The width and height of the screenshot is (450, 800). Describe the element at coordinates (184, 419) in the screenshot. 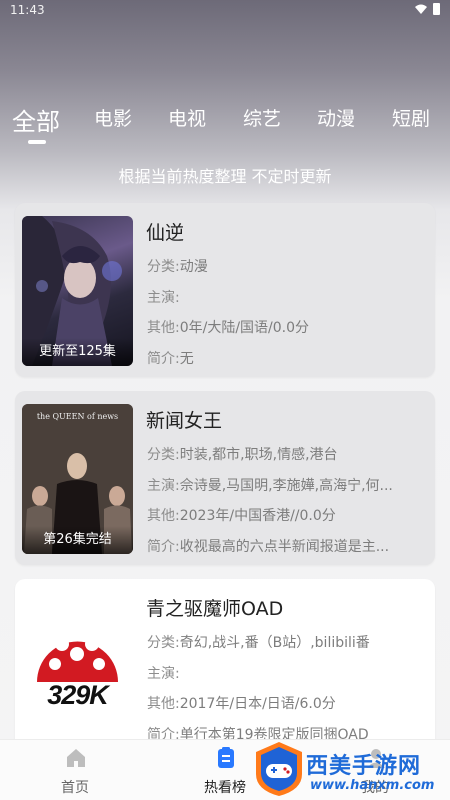

I see `show-title: 新闻女王` at that location.